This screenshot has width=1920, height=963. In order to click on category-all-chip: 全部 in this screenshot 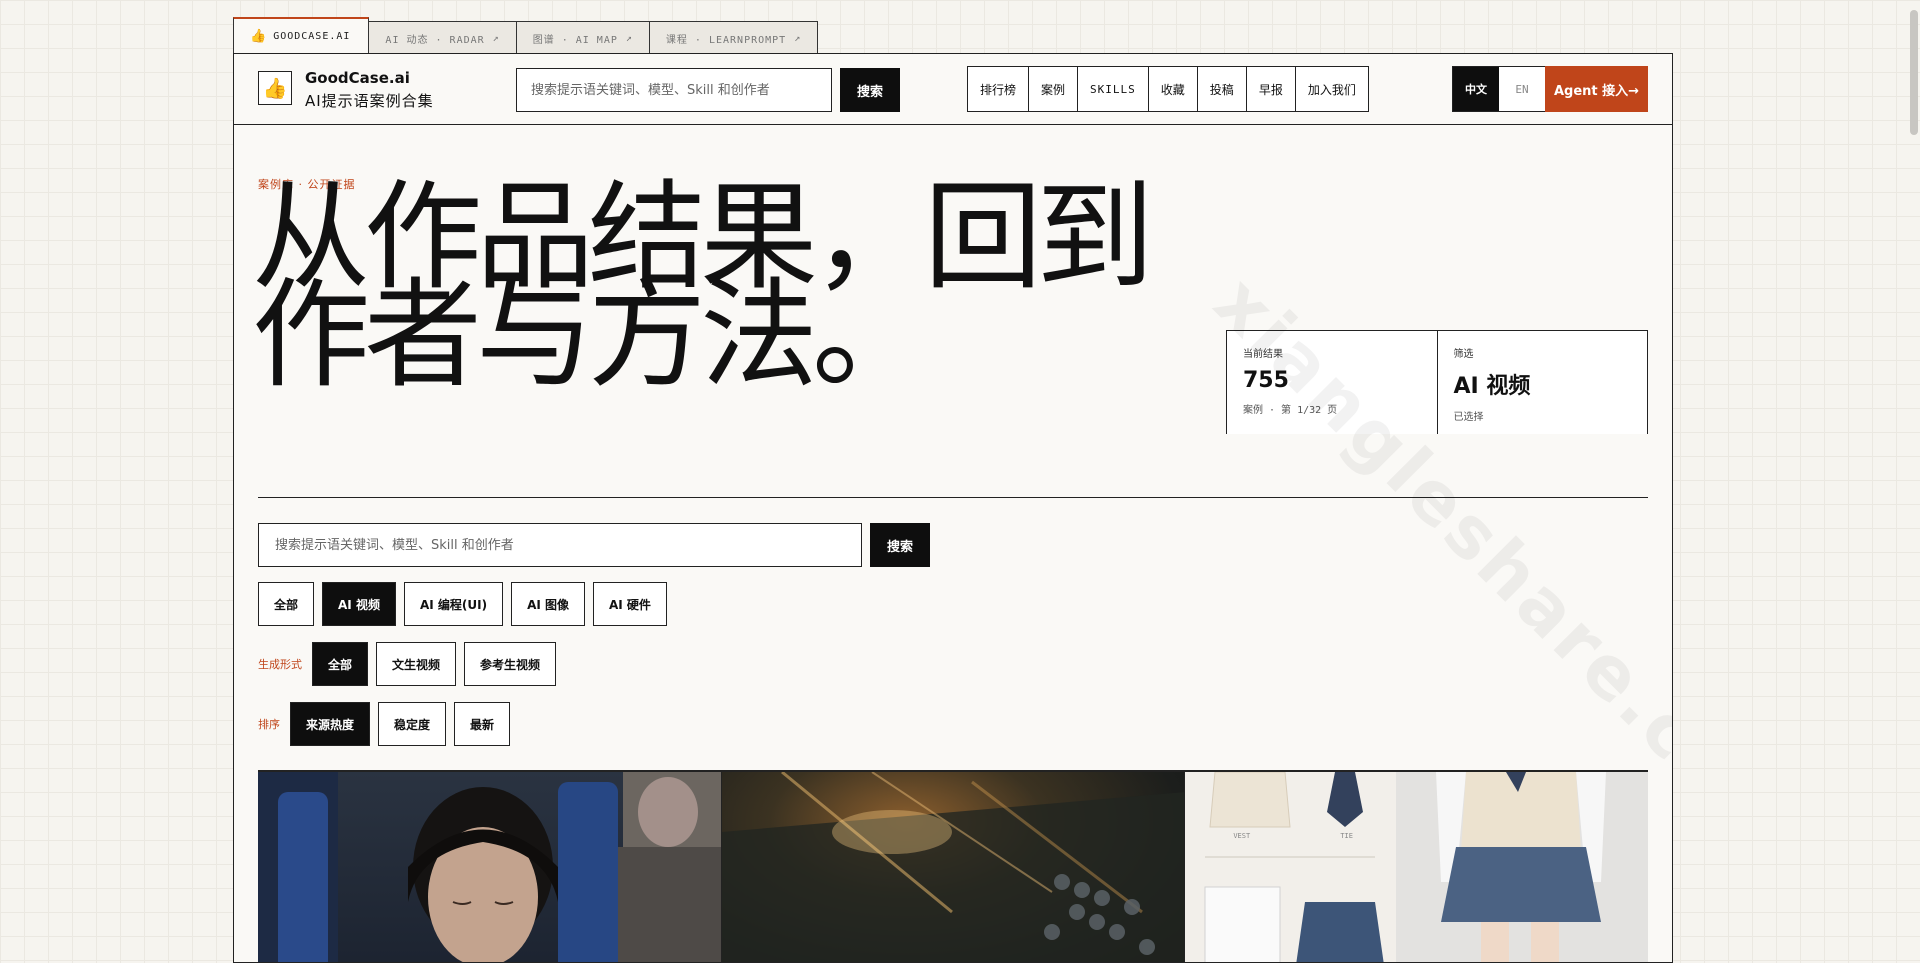, I will do `click(286, 604)`.